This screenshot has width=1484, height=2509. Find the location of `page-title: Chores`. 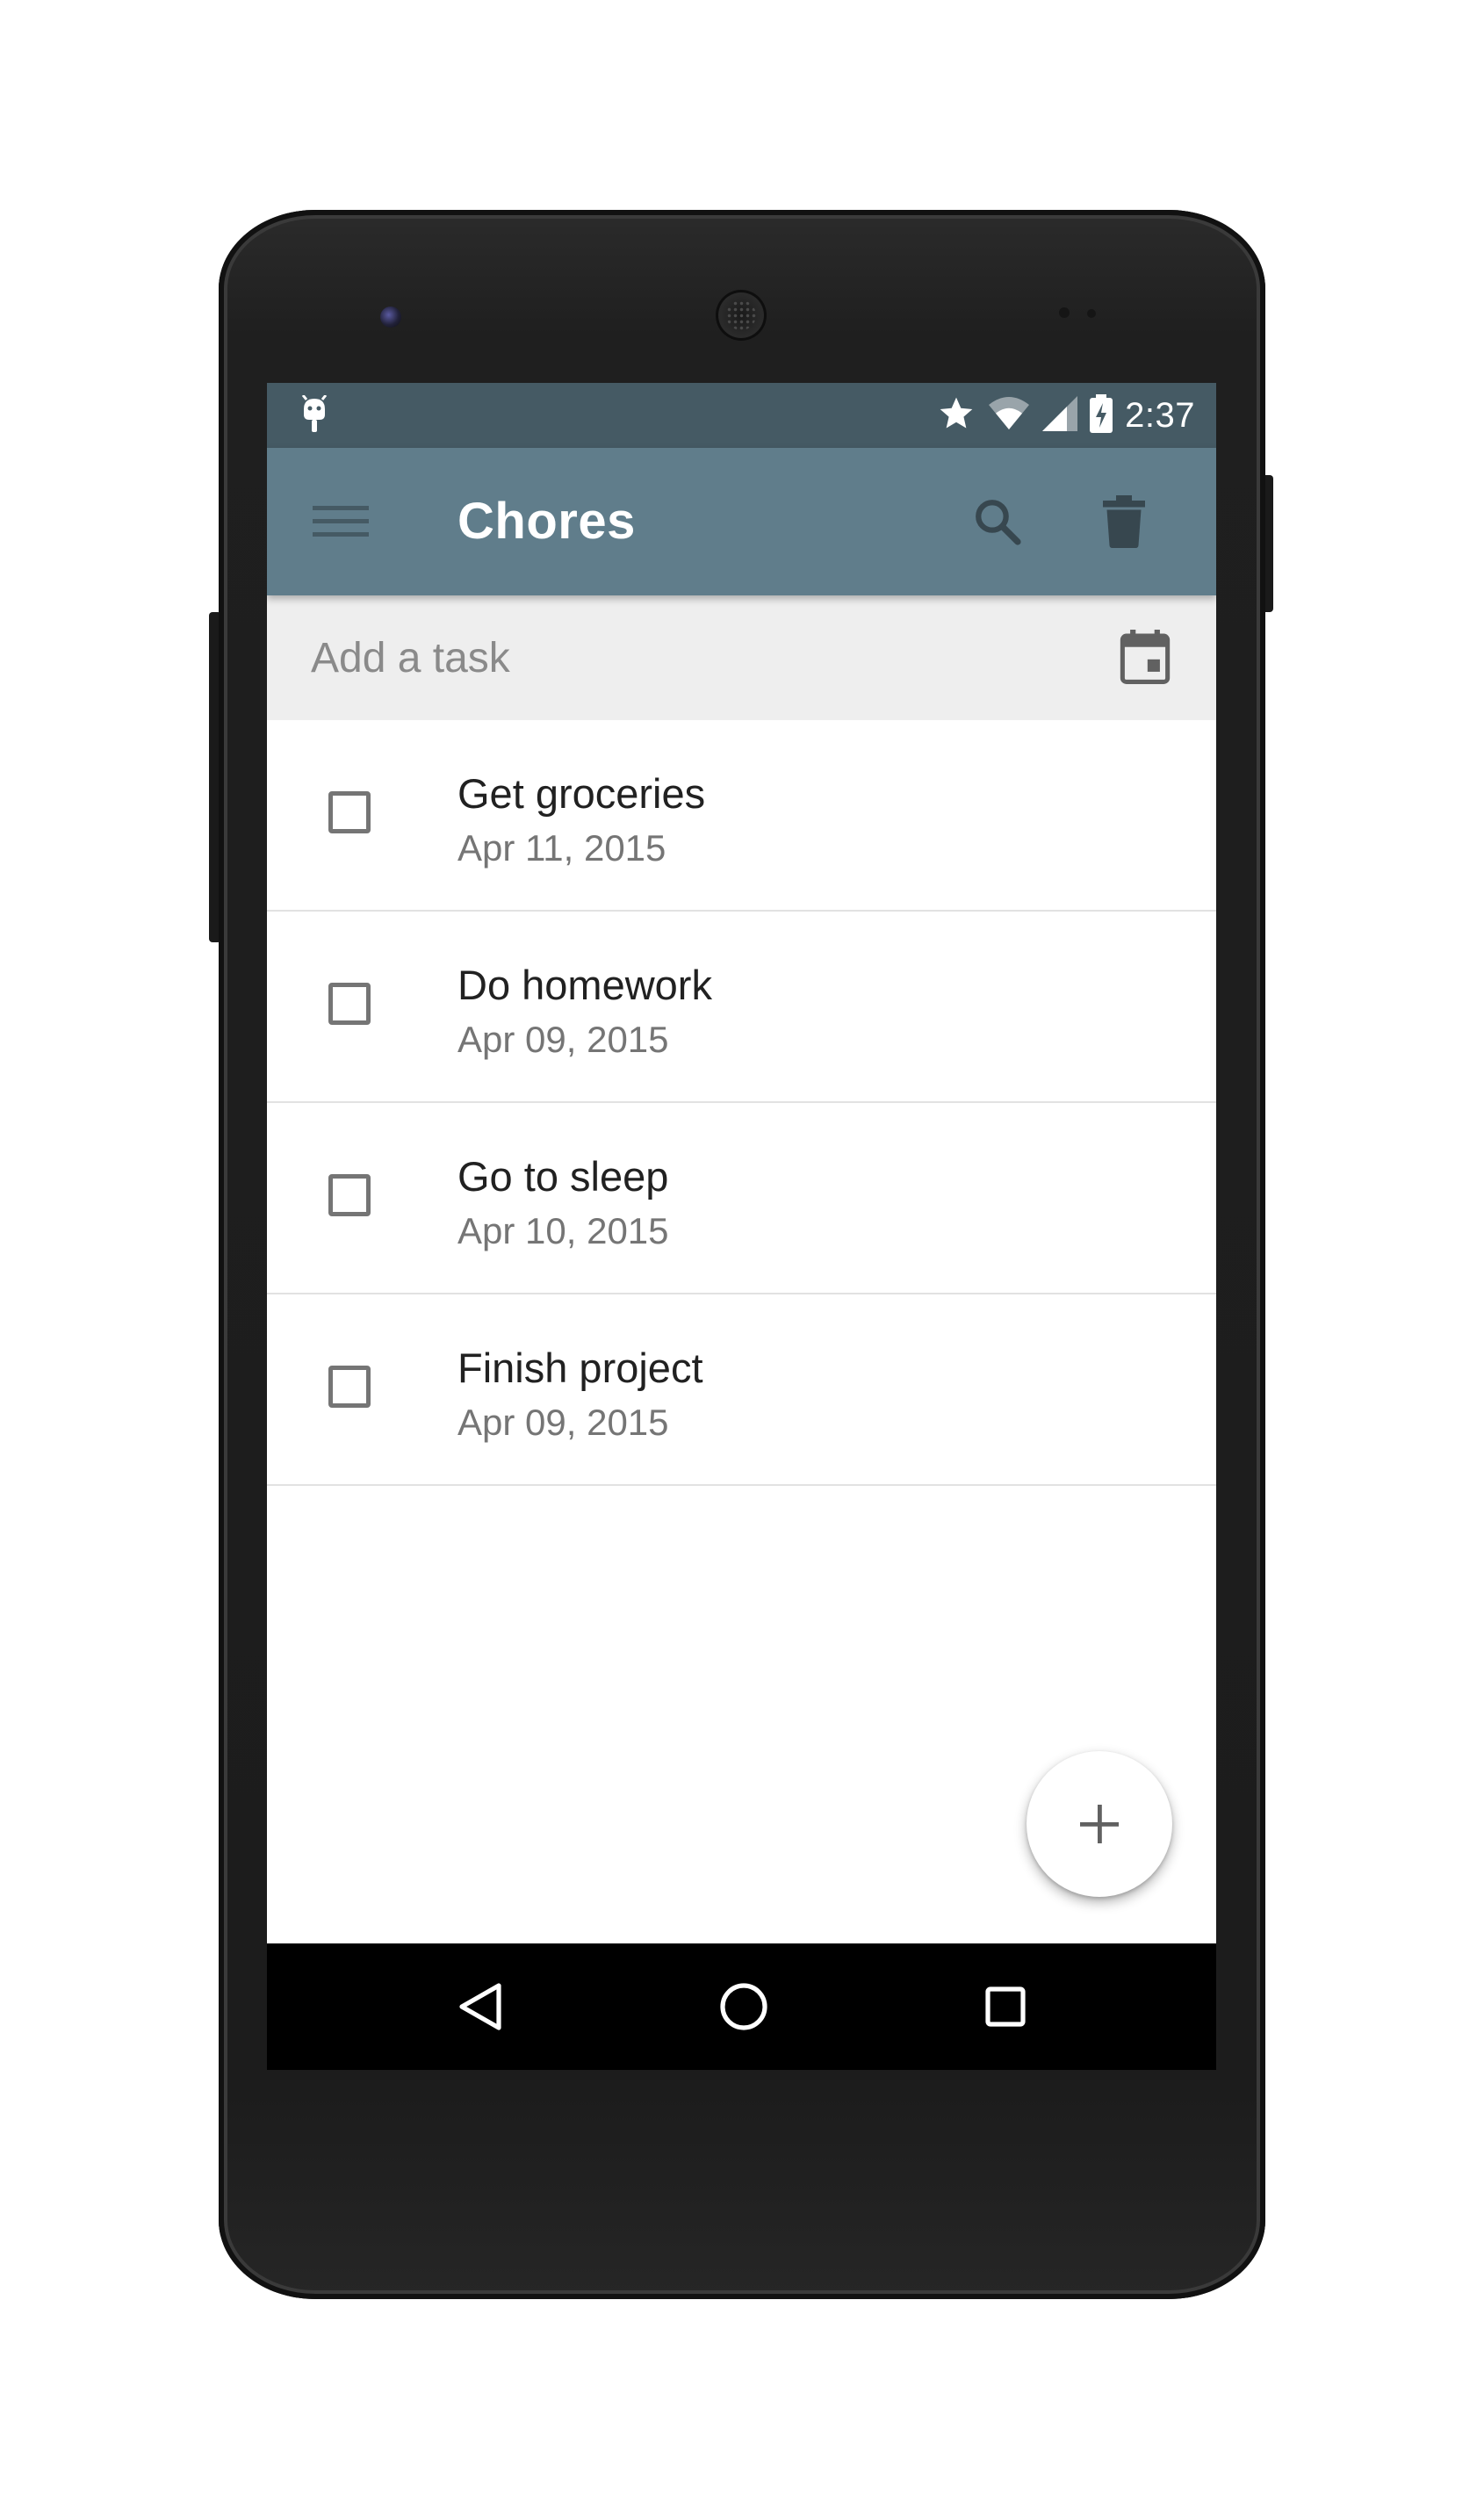

page-title: Chores is located at coordinates (546, 521).